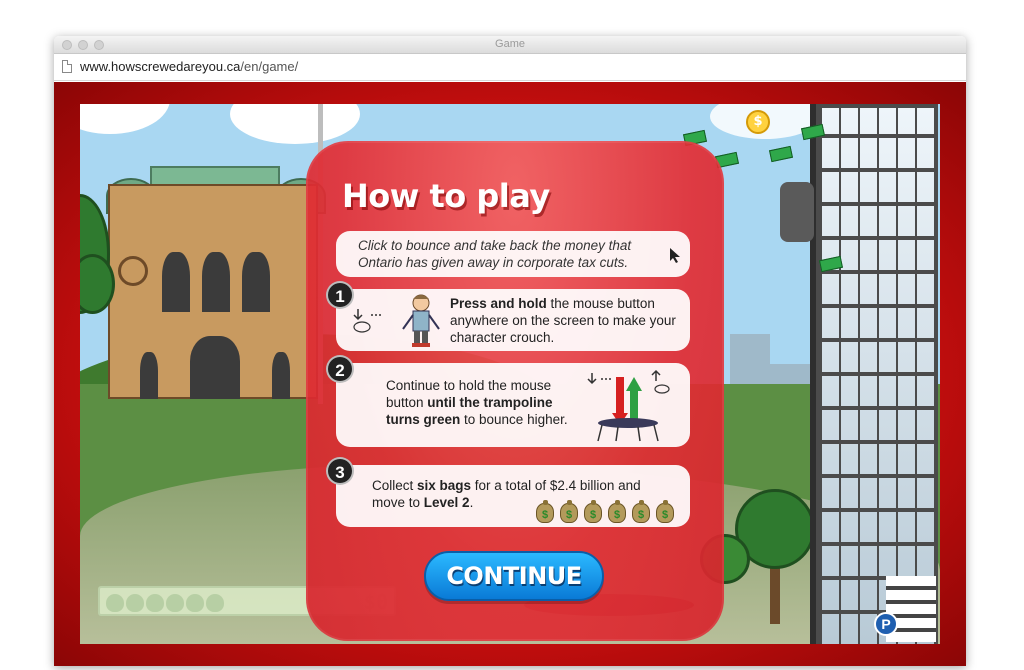  Describe the element at coordinates (421, 320) in the screenshot. I see `character-icon` at that location.